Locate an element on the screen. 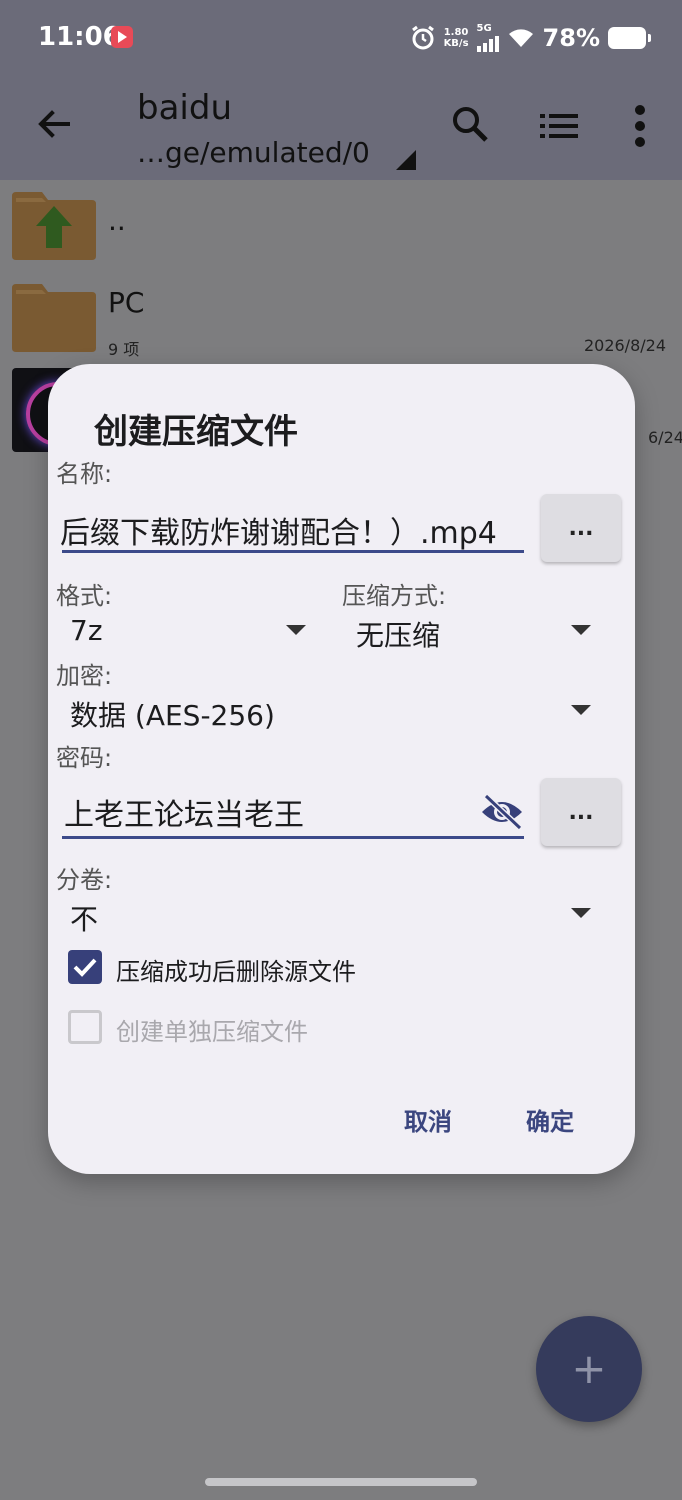  path-dropdown-icon is located at coordinates (406, 160).